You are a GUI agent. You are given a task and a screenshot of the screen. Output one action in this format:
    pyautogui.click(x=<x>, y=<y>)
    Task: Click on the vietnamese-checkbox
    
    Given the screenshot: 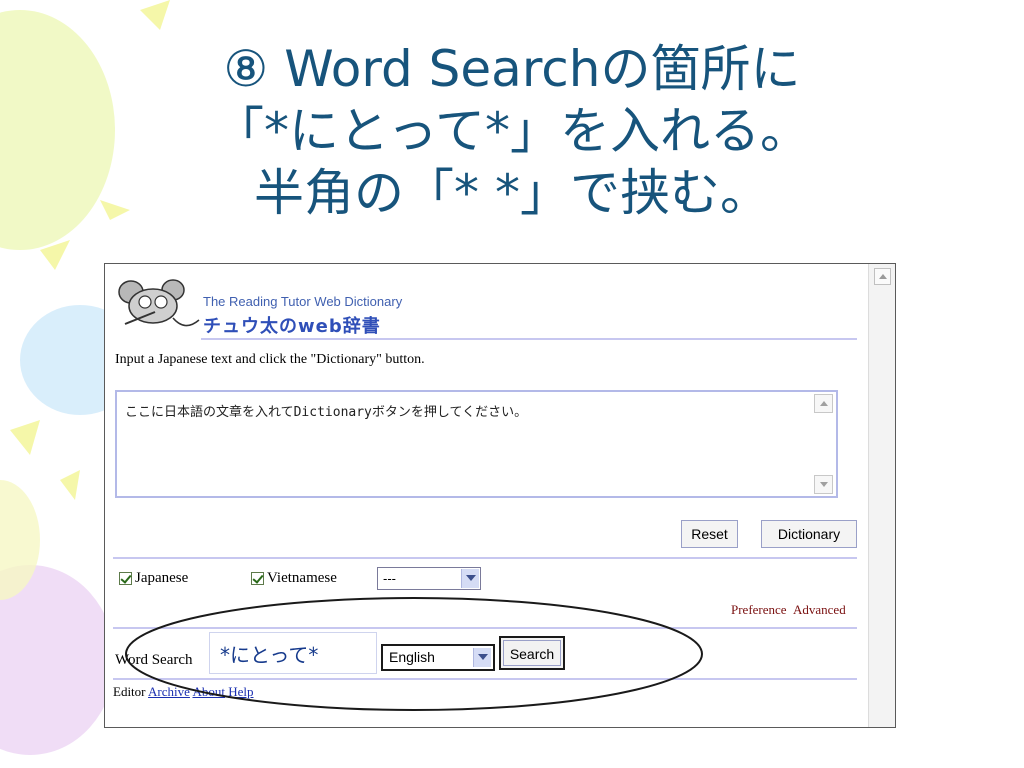 What is the action you would take?
    pyautogui.click(x=257, y=578)
    